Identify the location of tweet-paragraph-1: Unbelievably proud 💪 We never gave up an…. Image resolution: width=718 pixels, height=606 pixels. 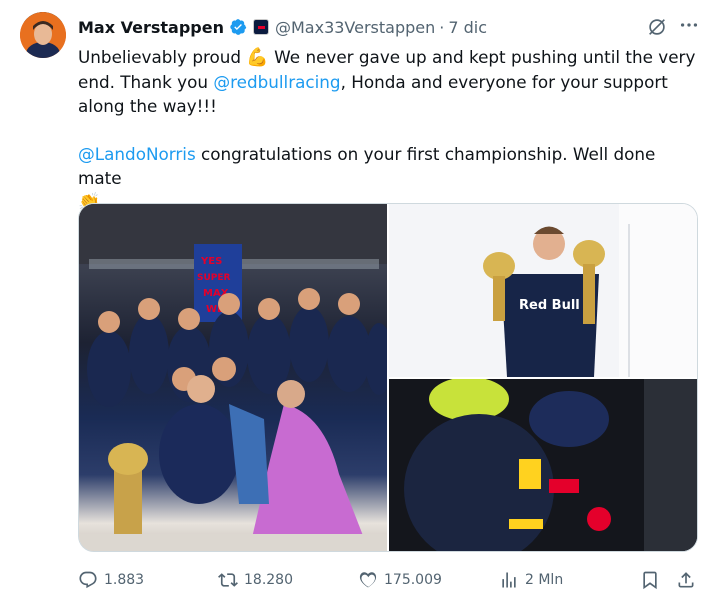
(387, 81).